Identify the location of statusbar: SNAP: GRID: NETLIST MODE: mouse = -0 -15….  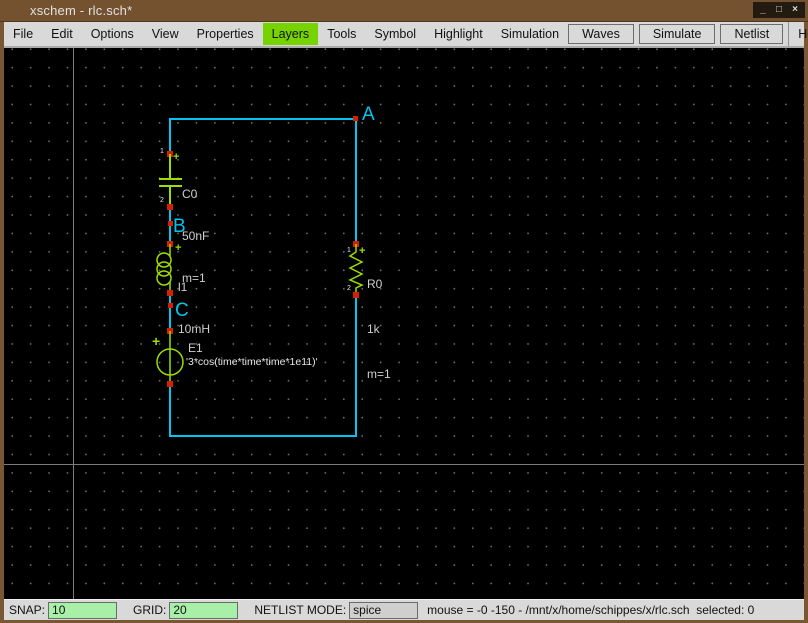
(404, 609).